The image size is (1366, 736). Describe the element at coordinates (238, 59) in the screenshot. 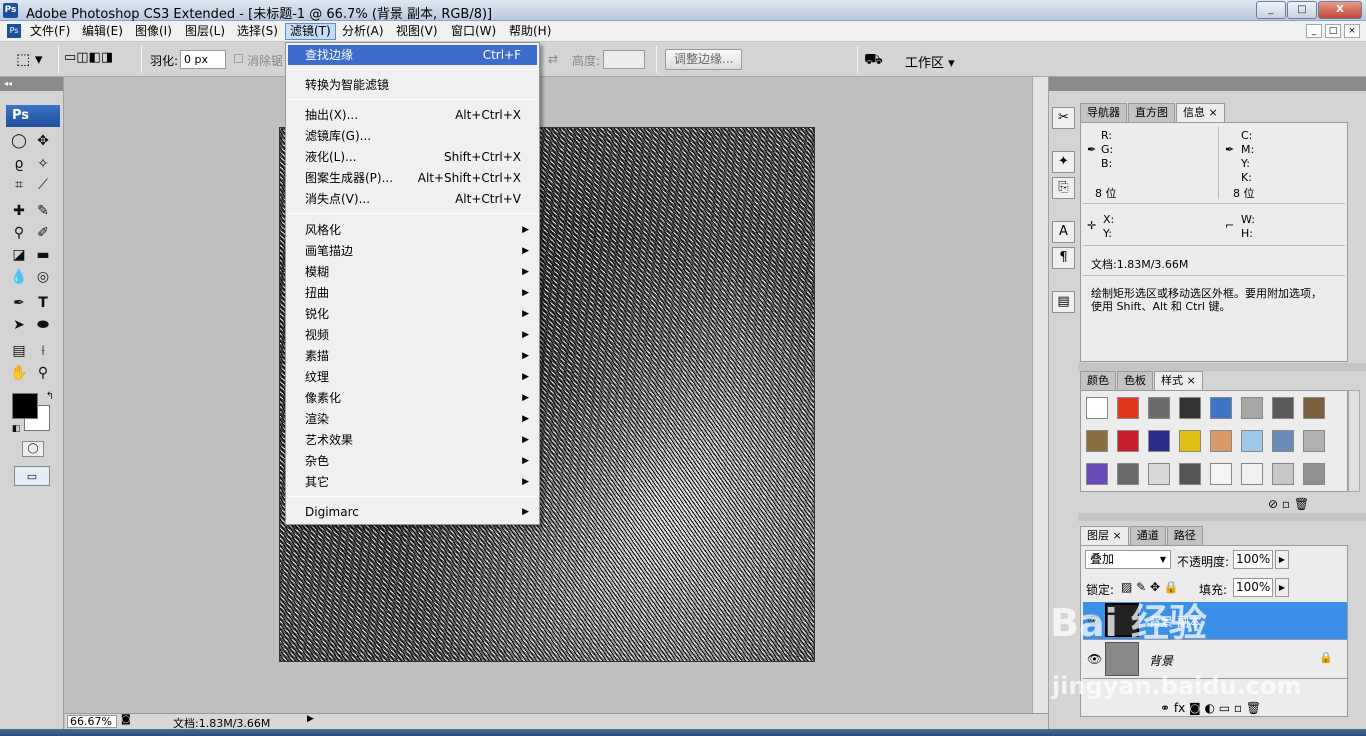

I see `antialias-checkbox: ☐` at that location.